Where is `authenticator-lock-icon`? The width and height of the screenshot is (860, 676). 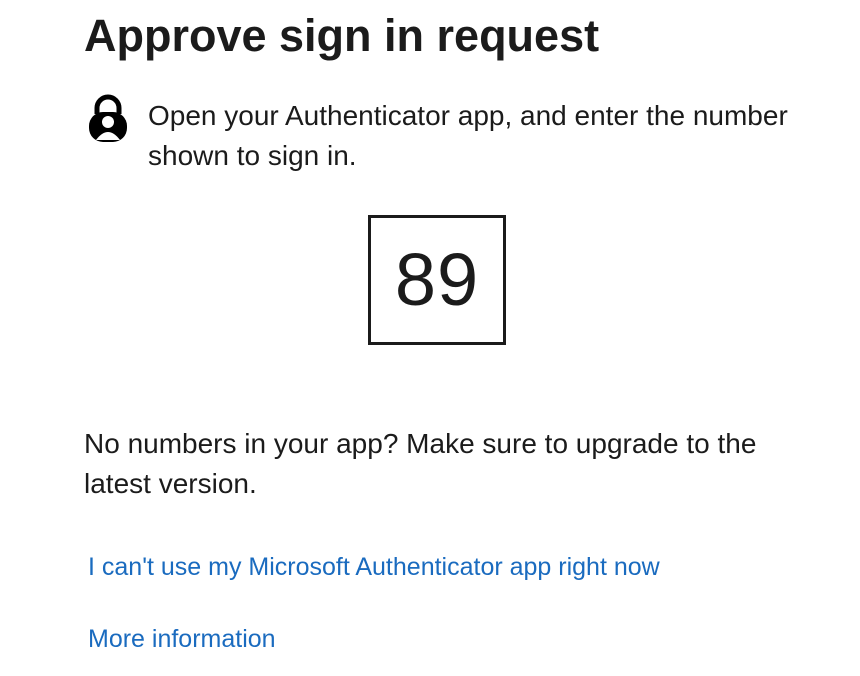
authenticator-lock-icon is located at coordinates (108, 119).